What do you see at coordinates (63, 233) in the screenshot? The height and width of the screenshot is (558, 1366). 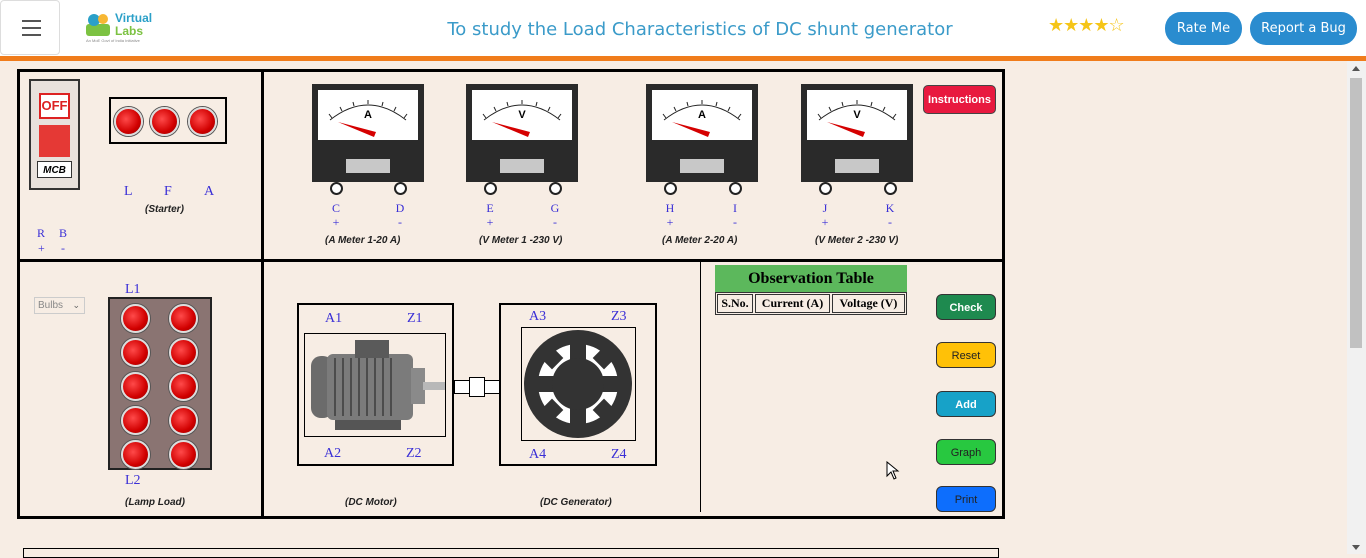 I see `supply-terminal-b: B` at bounding box center [63, 233].